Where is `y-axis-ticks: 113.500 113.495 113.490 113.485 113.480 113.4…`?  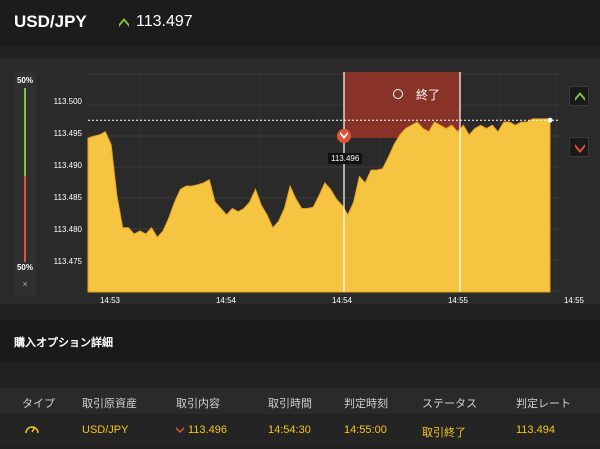
y-axis-ticks: 113.500 113.495 113.490 113.485 113.480 113.4… is located at coordinates (68, 181).